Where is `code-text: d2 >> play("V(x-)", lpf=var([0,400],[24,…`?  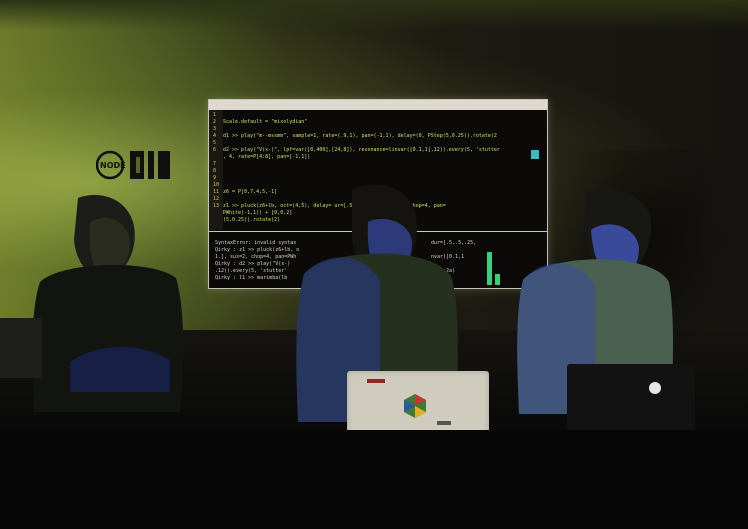
code-text: d2 >> play("V(x-)", lpf=var([0,400],[24,… is located at coordinates (361, 150).